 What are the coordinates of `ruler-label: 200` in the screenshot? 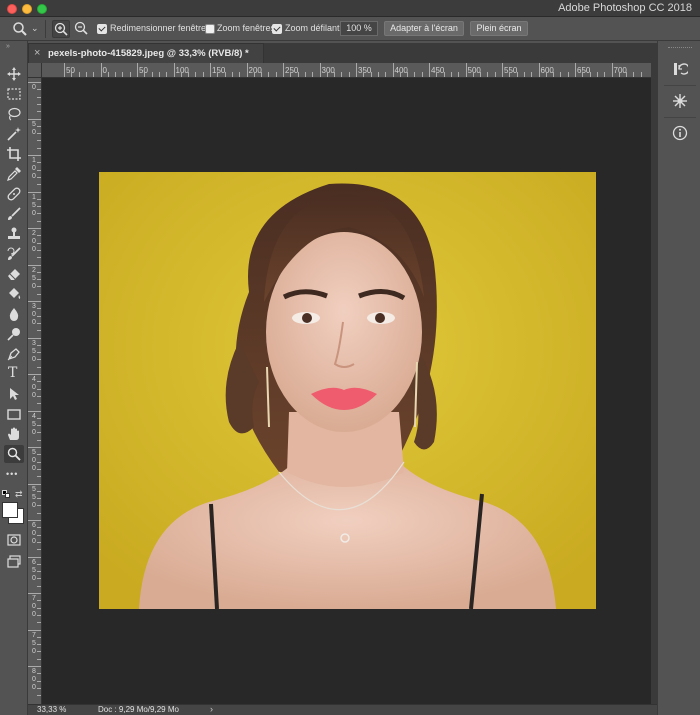 It's located at (255, 70).